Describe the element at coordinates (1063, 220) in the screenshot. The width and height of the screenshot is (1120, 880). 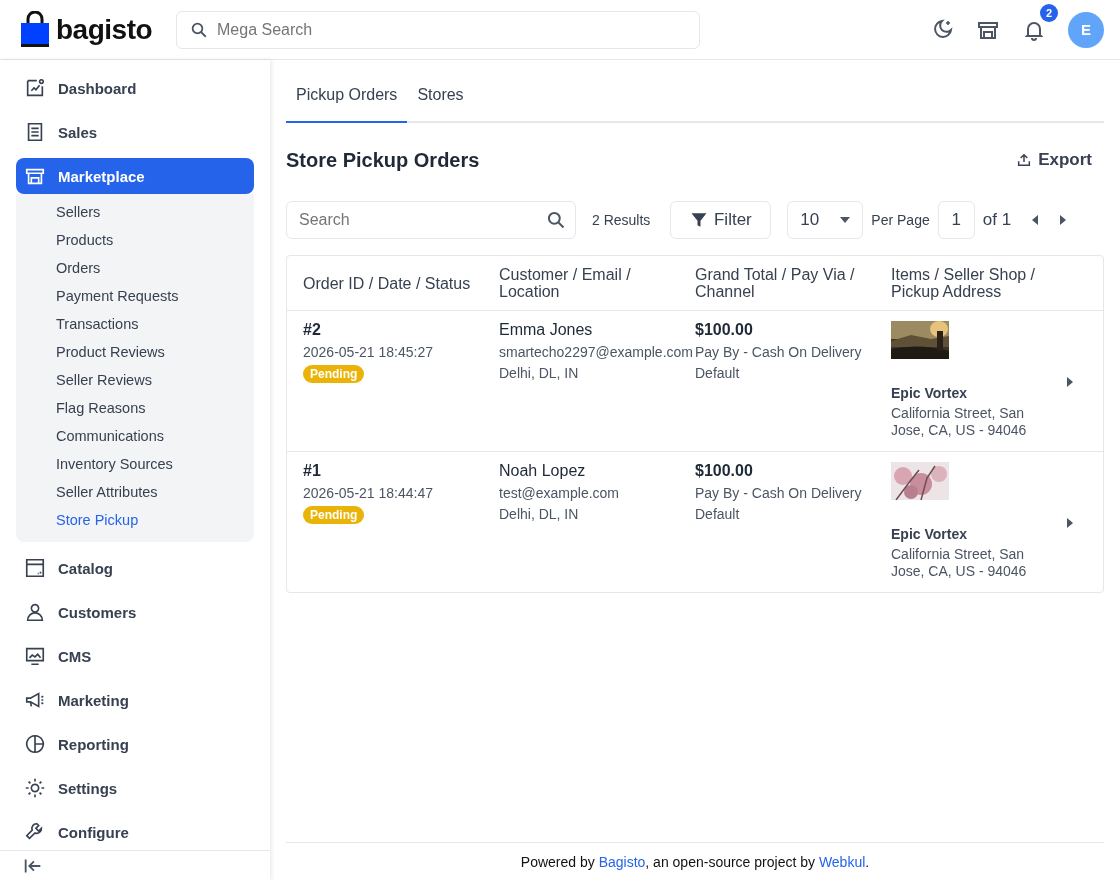
I see `next-icon` at that location.